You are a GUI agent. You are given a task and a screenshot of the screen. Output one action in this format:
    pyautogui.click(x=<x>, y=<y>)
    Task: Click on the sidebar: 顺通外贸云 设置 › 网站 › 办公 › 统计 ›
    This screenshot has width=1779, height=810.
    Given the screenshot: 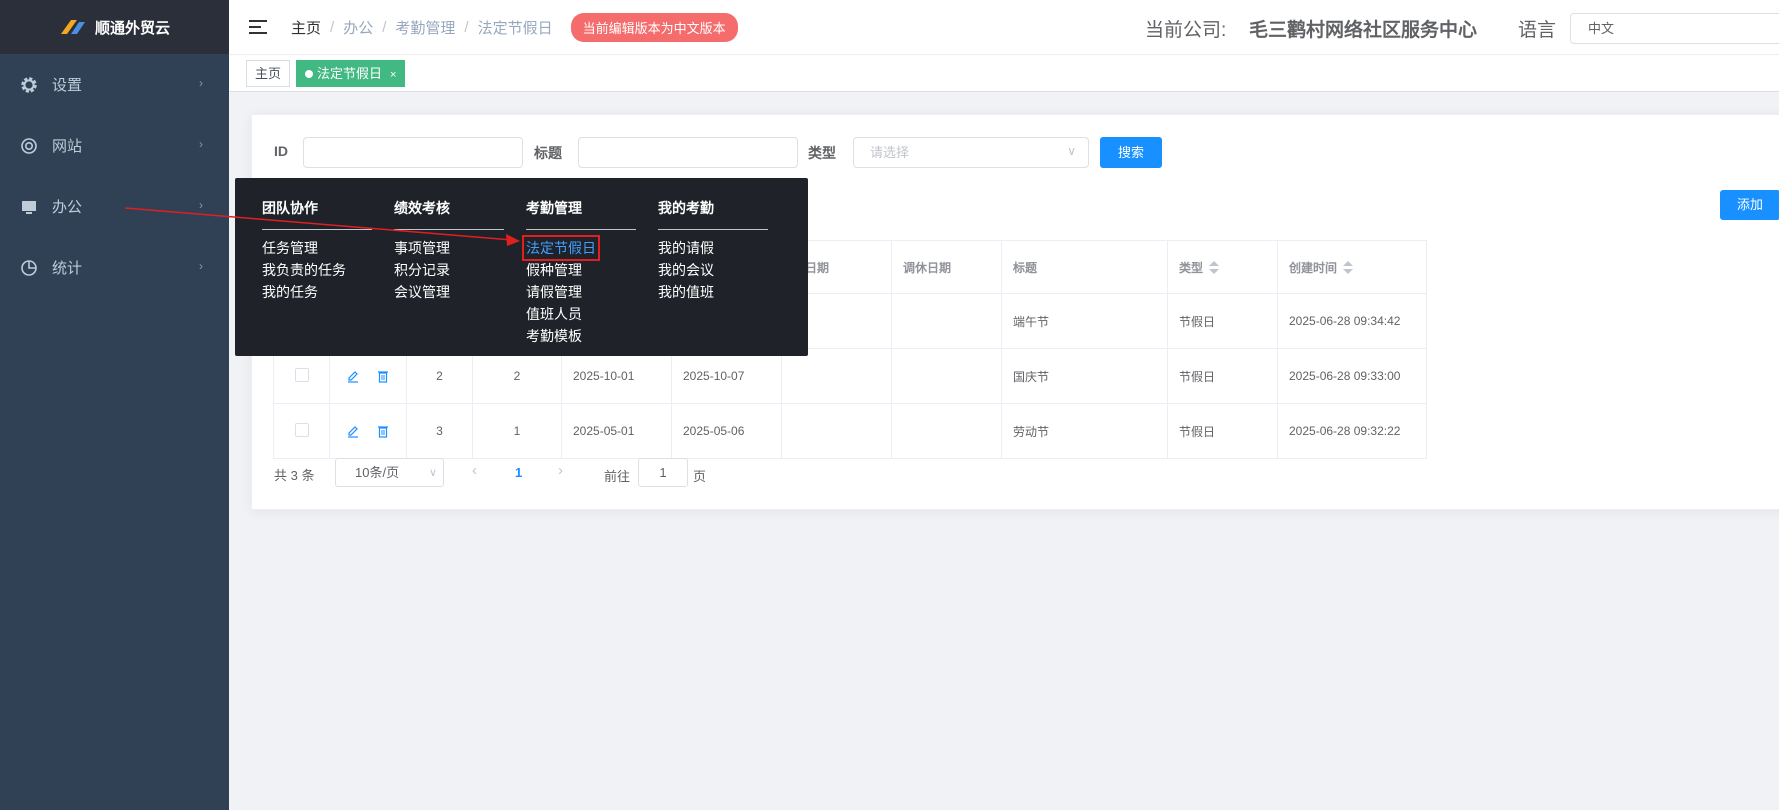 What is the action you would take?
    pyautogui.click(x=114, y=405)
    